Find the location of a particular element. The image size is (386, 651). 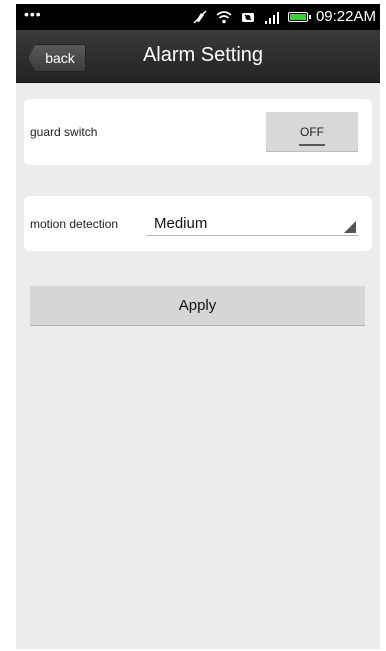

title-bar: back Alarm Setting is located at coordinates (198, 56).